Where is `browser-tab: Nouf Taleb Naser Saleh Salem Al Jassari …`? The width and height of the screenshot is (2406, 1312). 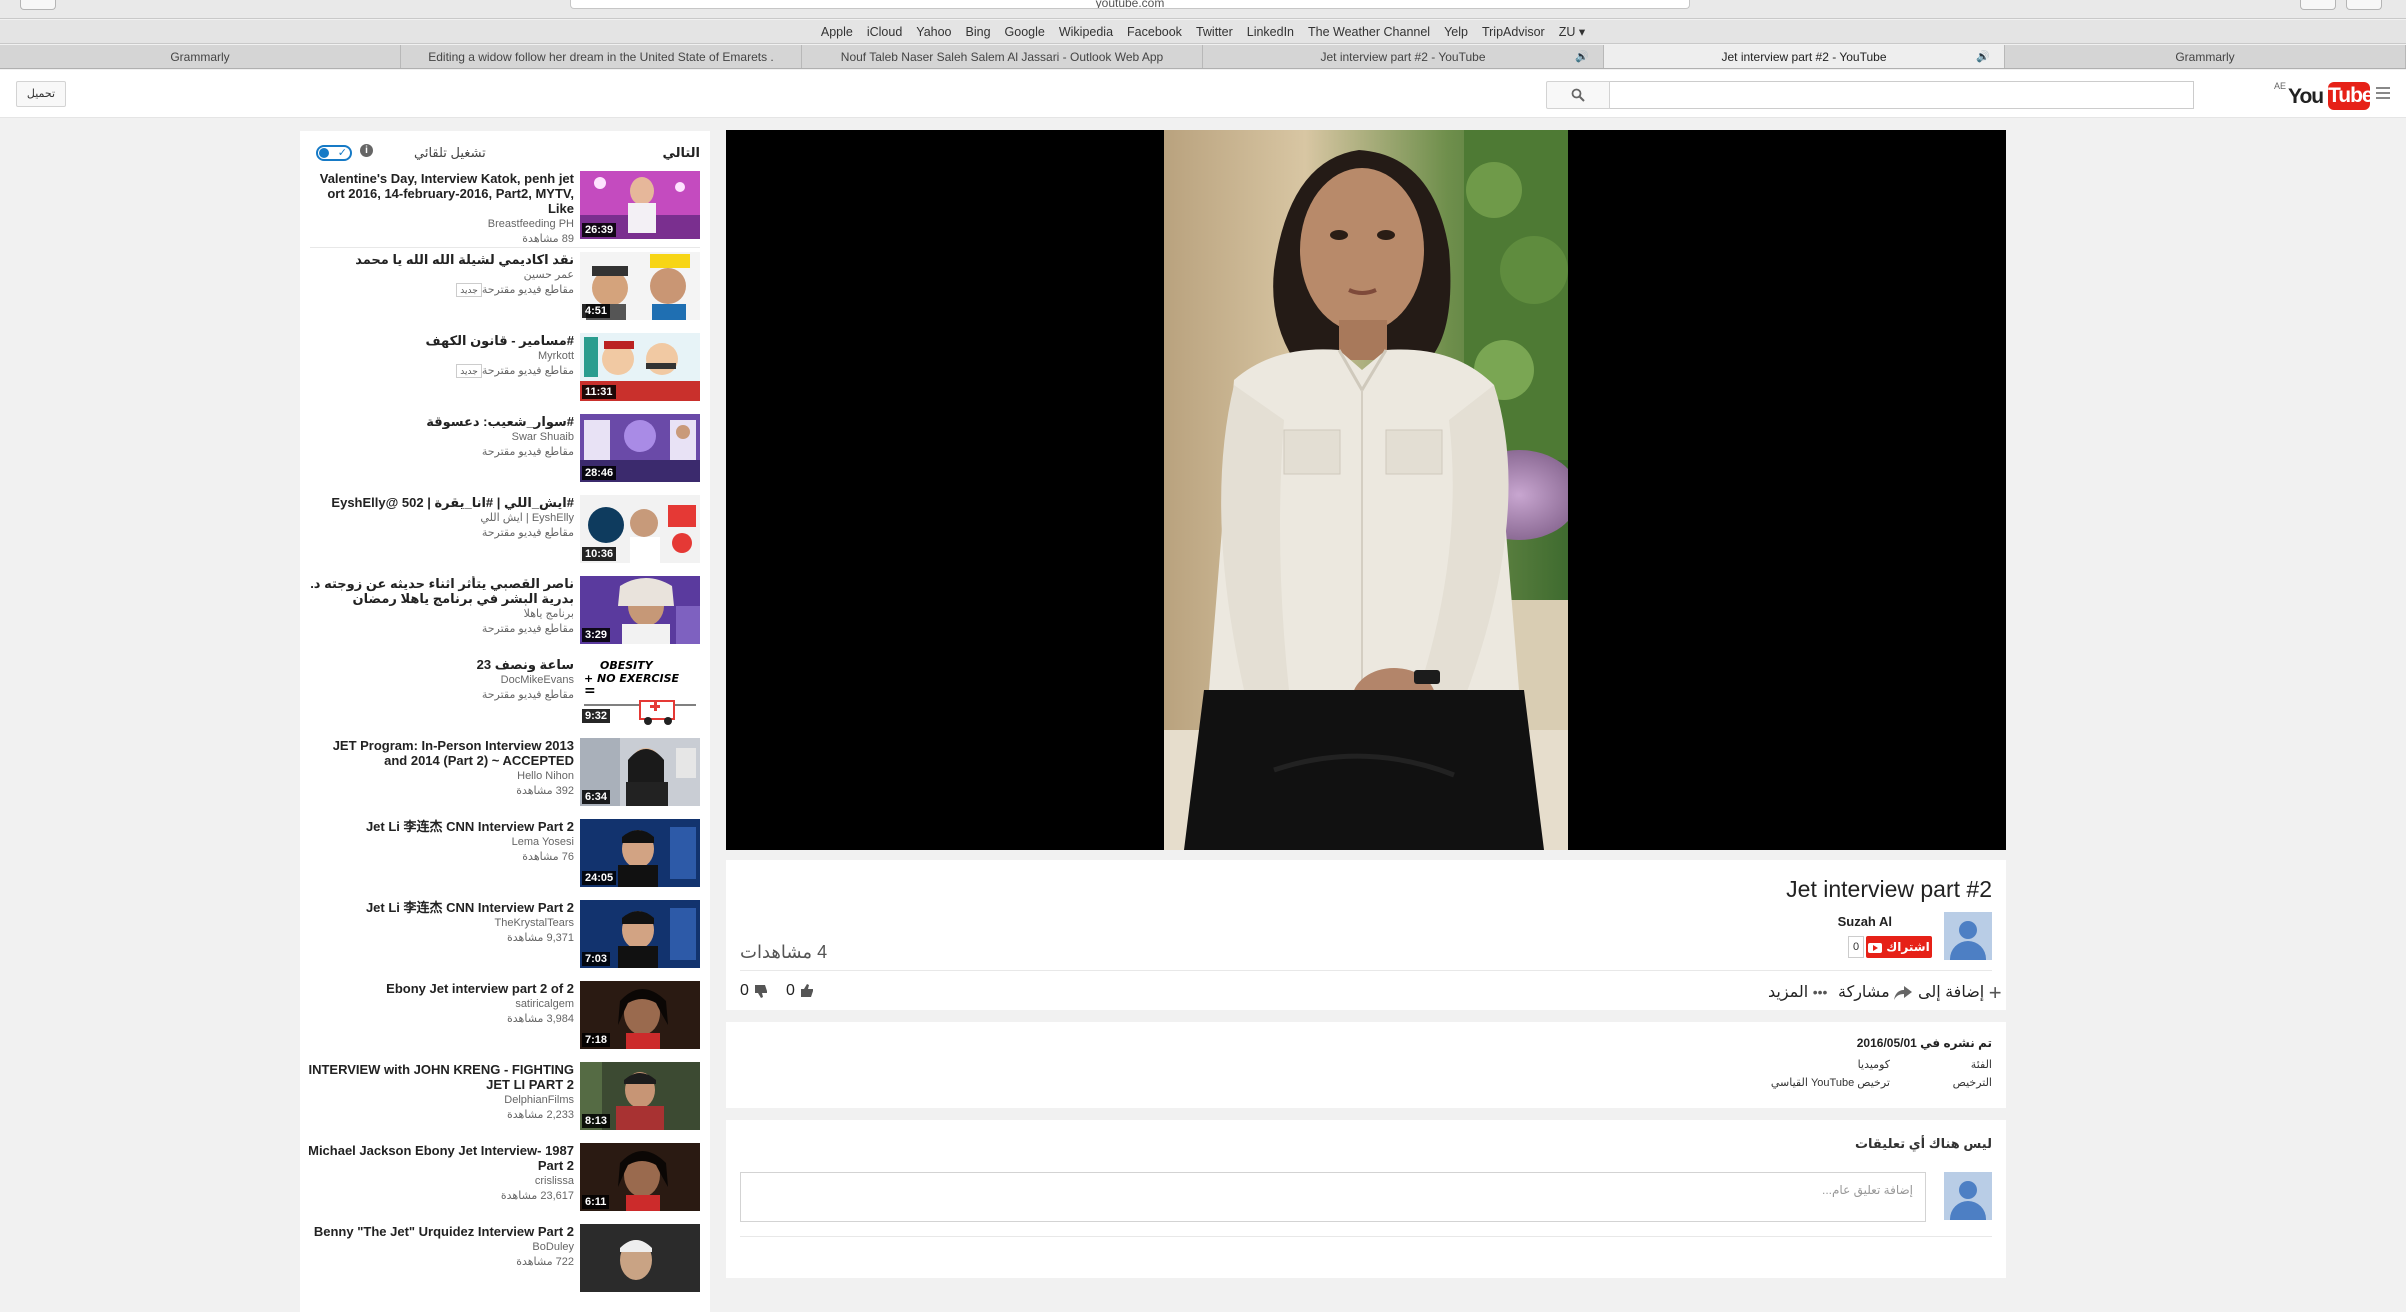
browser-tab: Nouf Taleb Naser Saleh Salem Al Jassari … is located at coordinates (1002, 56).